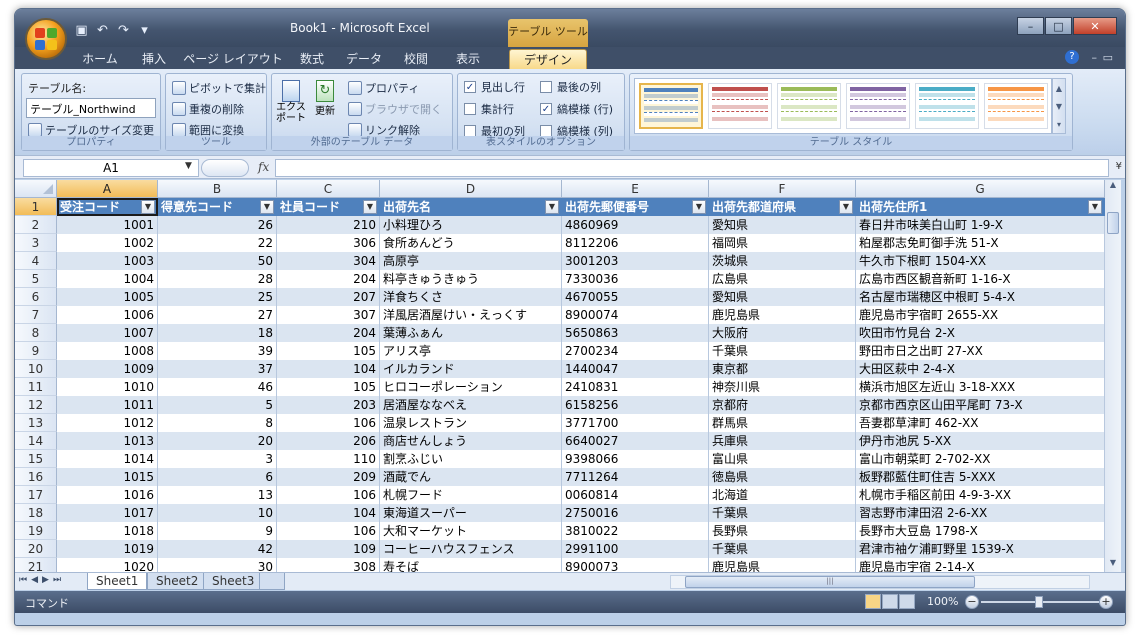  Describe the element at coordinates (635, 513) in the screenshot. I see `table-cell: 2750016` at that location.